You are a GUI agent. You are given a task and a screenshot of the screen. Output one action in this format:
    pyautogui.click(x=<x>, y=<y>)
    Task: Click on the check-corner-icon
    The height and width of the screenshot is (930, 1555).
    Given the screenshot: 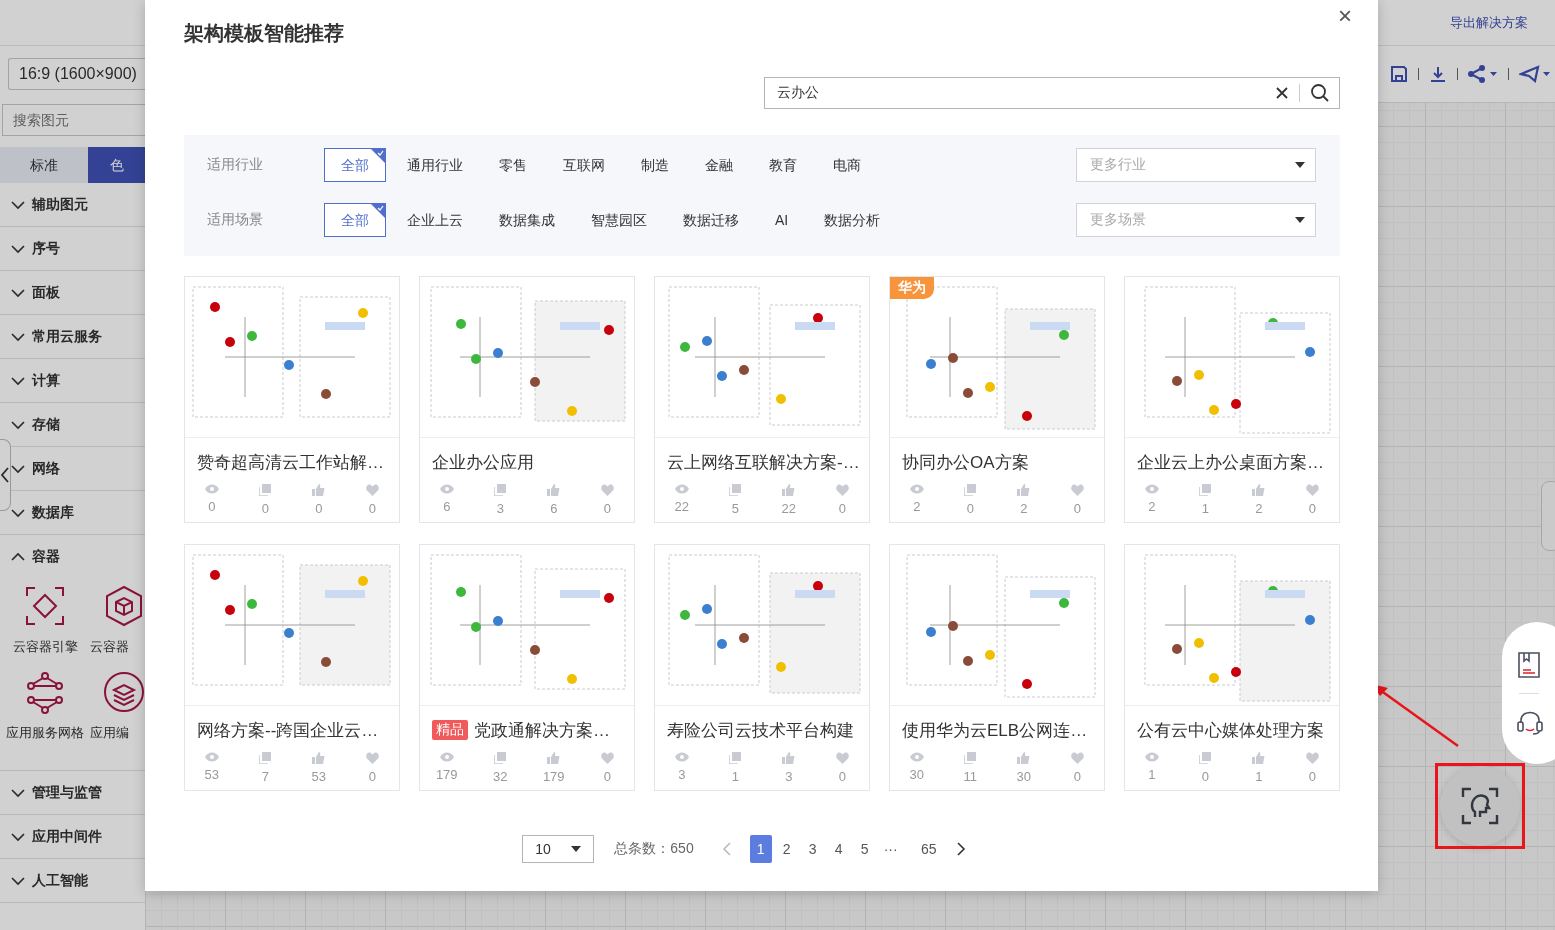 What is the action you would take?
    pyautogui.click(x=378, y=156)
    